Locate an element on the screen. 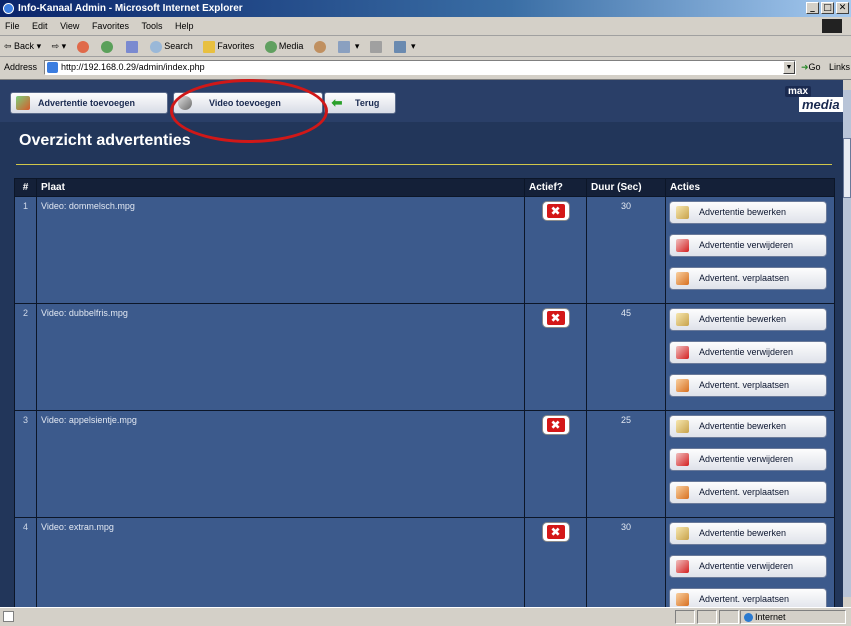 The image size is (851, 626). row-duration: 30 is located at coordinates (626, 562).